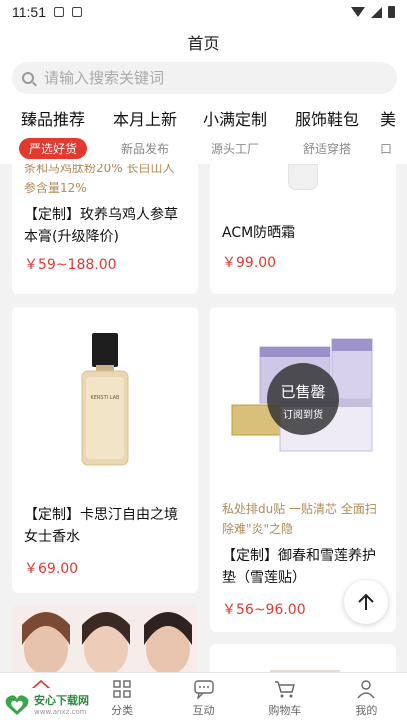  Describe the element at coordinates (17, 705) in the screenshot. I see `shield-heart-icon` at that location.